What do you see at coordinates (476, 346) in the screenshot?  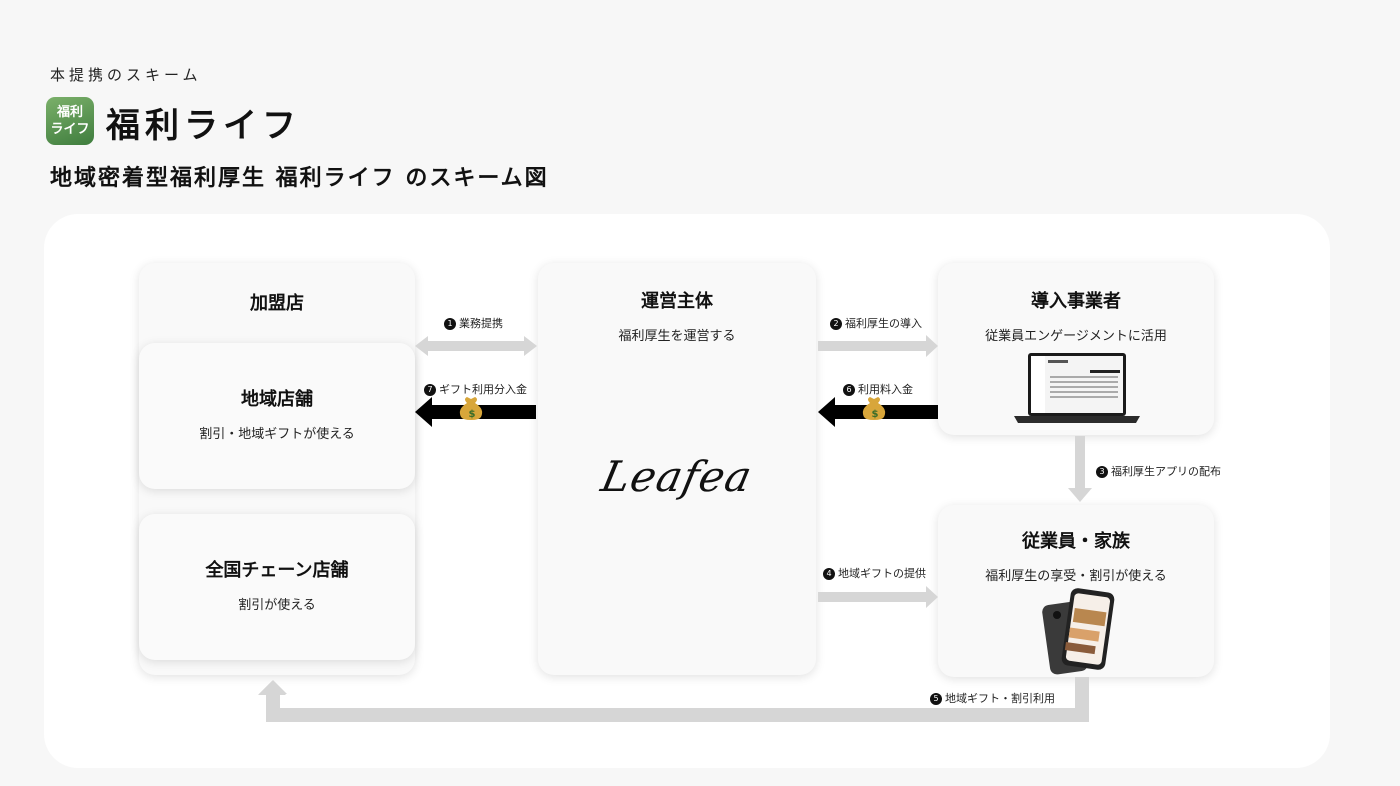 I see `arrow-1-business-alliance` at bounding box center [476, 346].